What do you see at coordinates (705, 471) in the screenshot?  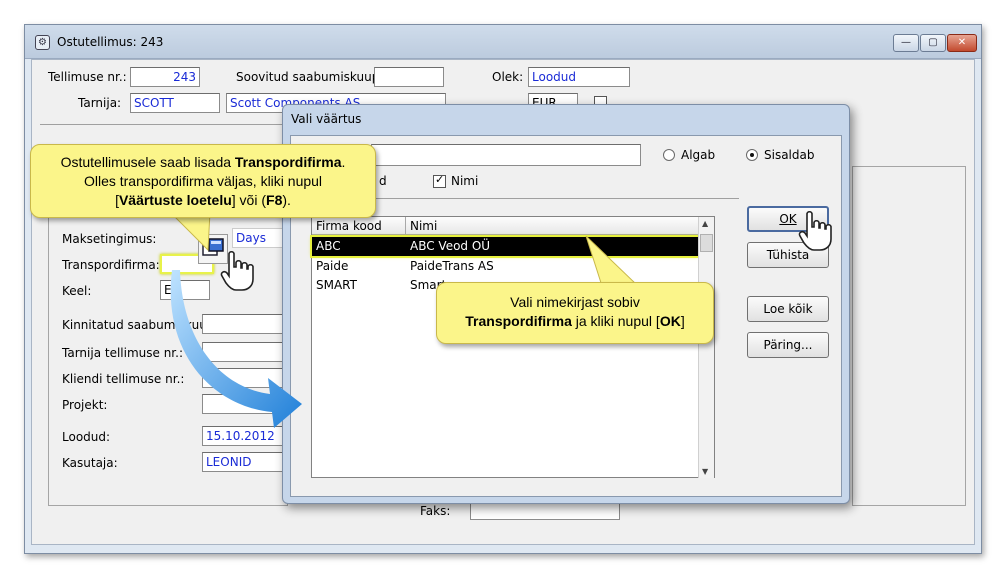 I see `scroll-down-icon: ▼` at bounding box center [705, 471].